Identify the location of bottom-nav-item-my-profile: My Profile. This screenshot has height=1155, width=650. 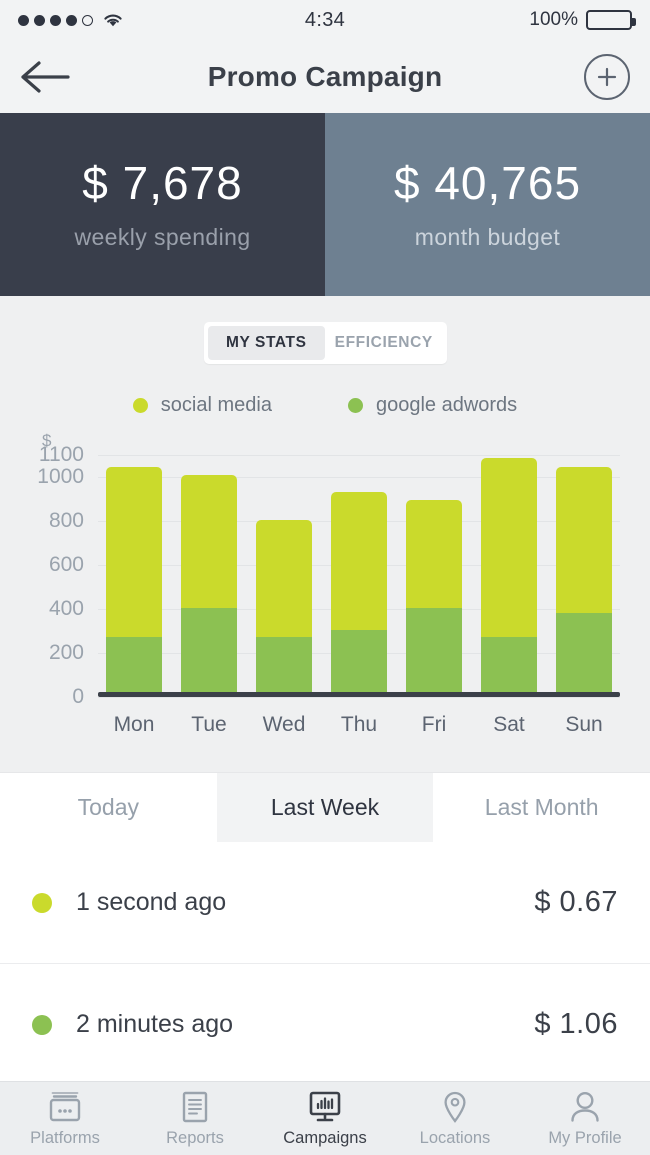
(585, 1118).